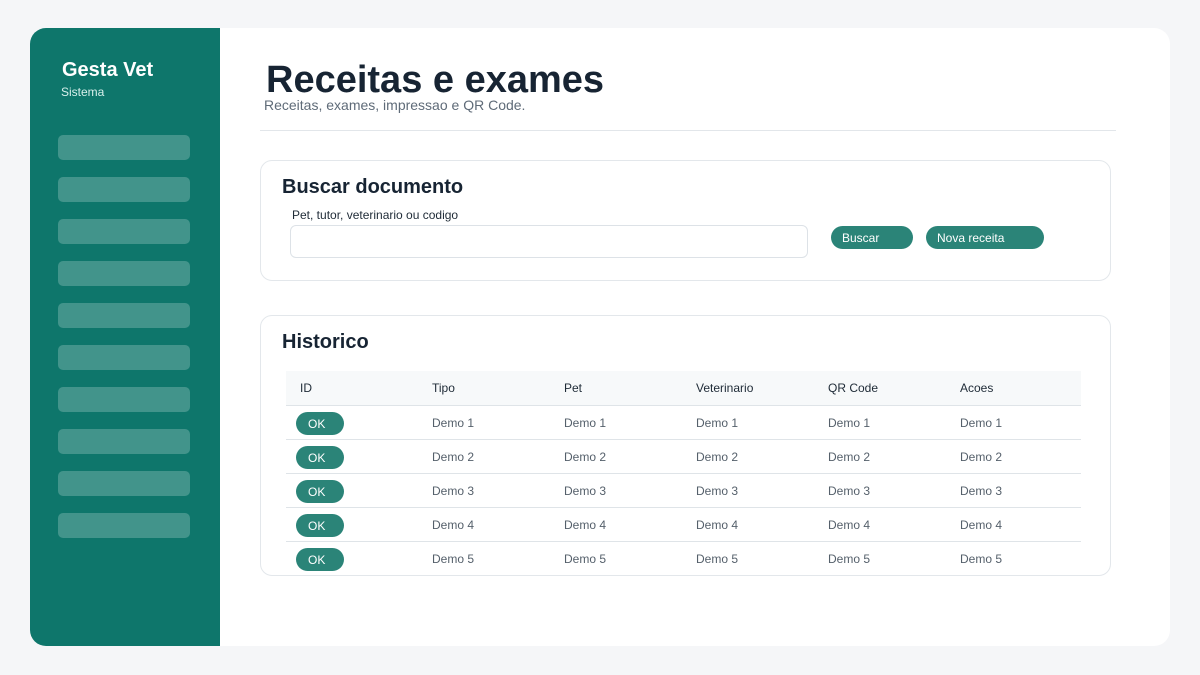 This screenshot has width=1200, height=675. Describe the element at coordinates (981, 422) in the screenshot. I see `cell-acoes: Demo 1` at that location.